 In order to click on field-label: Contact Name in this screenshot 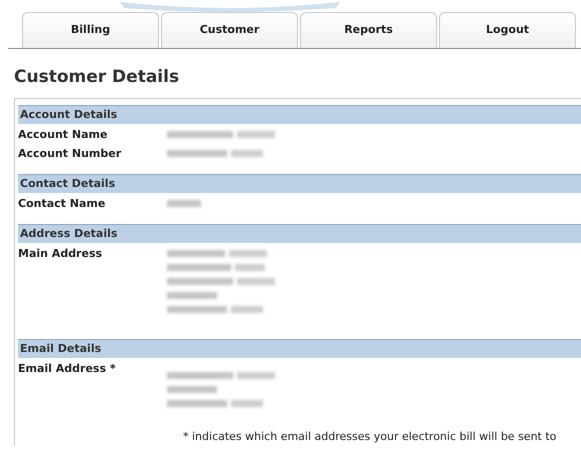, I will do `click(62, 203)`.